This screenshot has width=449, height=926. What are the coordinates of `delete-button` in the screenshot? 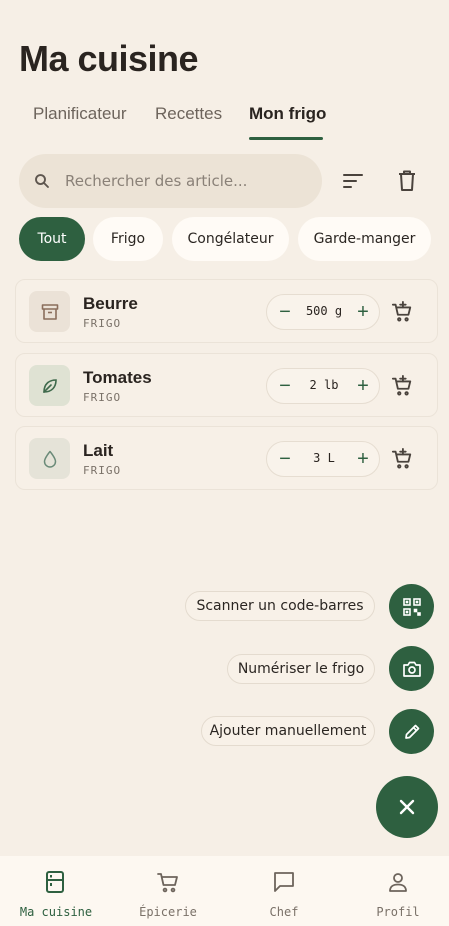 It's located at (407, 181).